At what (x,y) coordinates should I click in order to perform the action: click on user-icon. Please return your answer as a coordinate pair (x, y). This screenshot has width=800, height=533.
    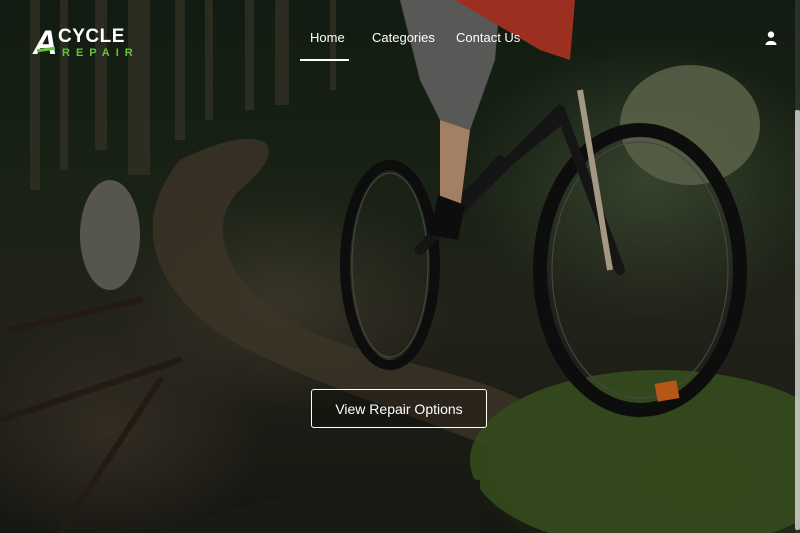
    Looking at the image, I should click on (771, 38).